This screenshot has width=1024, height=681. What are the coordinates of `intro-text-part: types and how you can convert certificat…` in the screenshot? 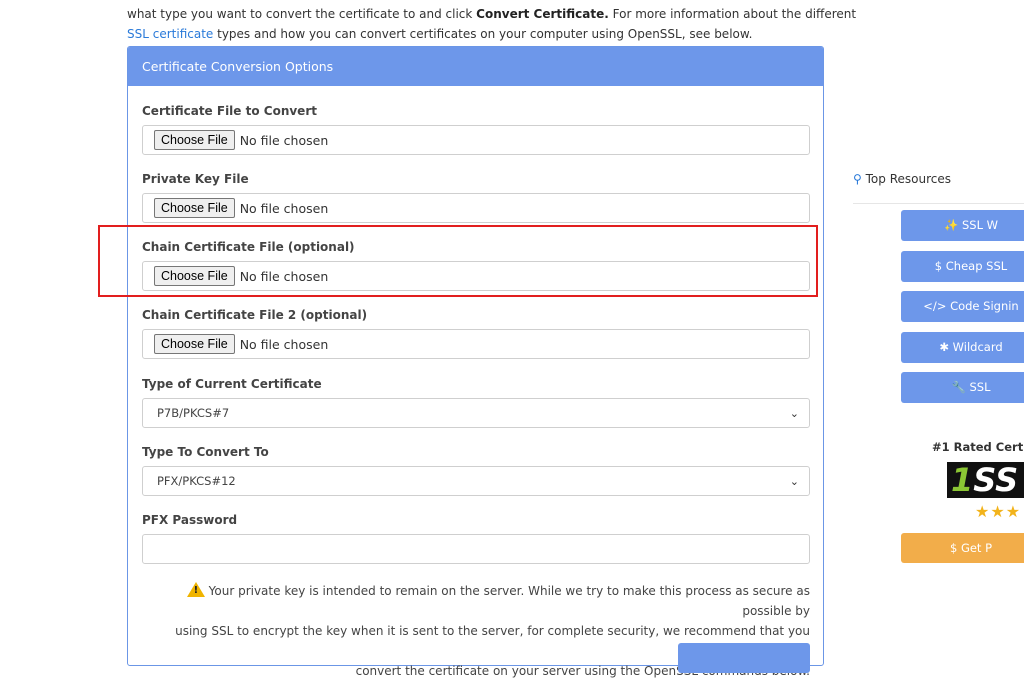 It's located at (483, 34).